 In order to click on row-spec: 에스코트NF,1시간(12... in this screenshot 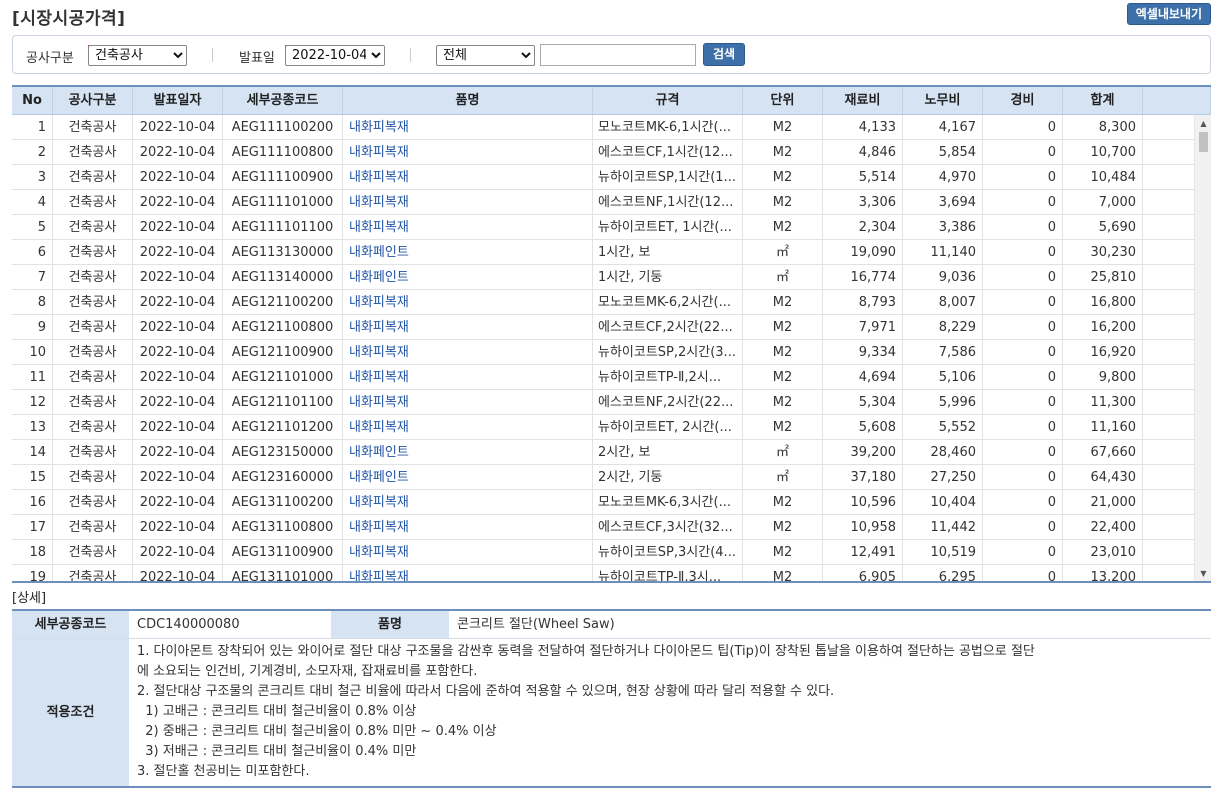, I will do `click(668, 202)`.